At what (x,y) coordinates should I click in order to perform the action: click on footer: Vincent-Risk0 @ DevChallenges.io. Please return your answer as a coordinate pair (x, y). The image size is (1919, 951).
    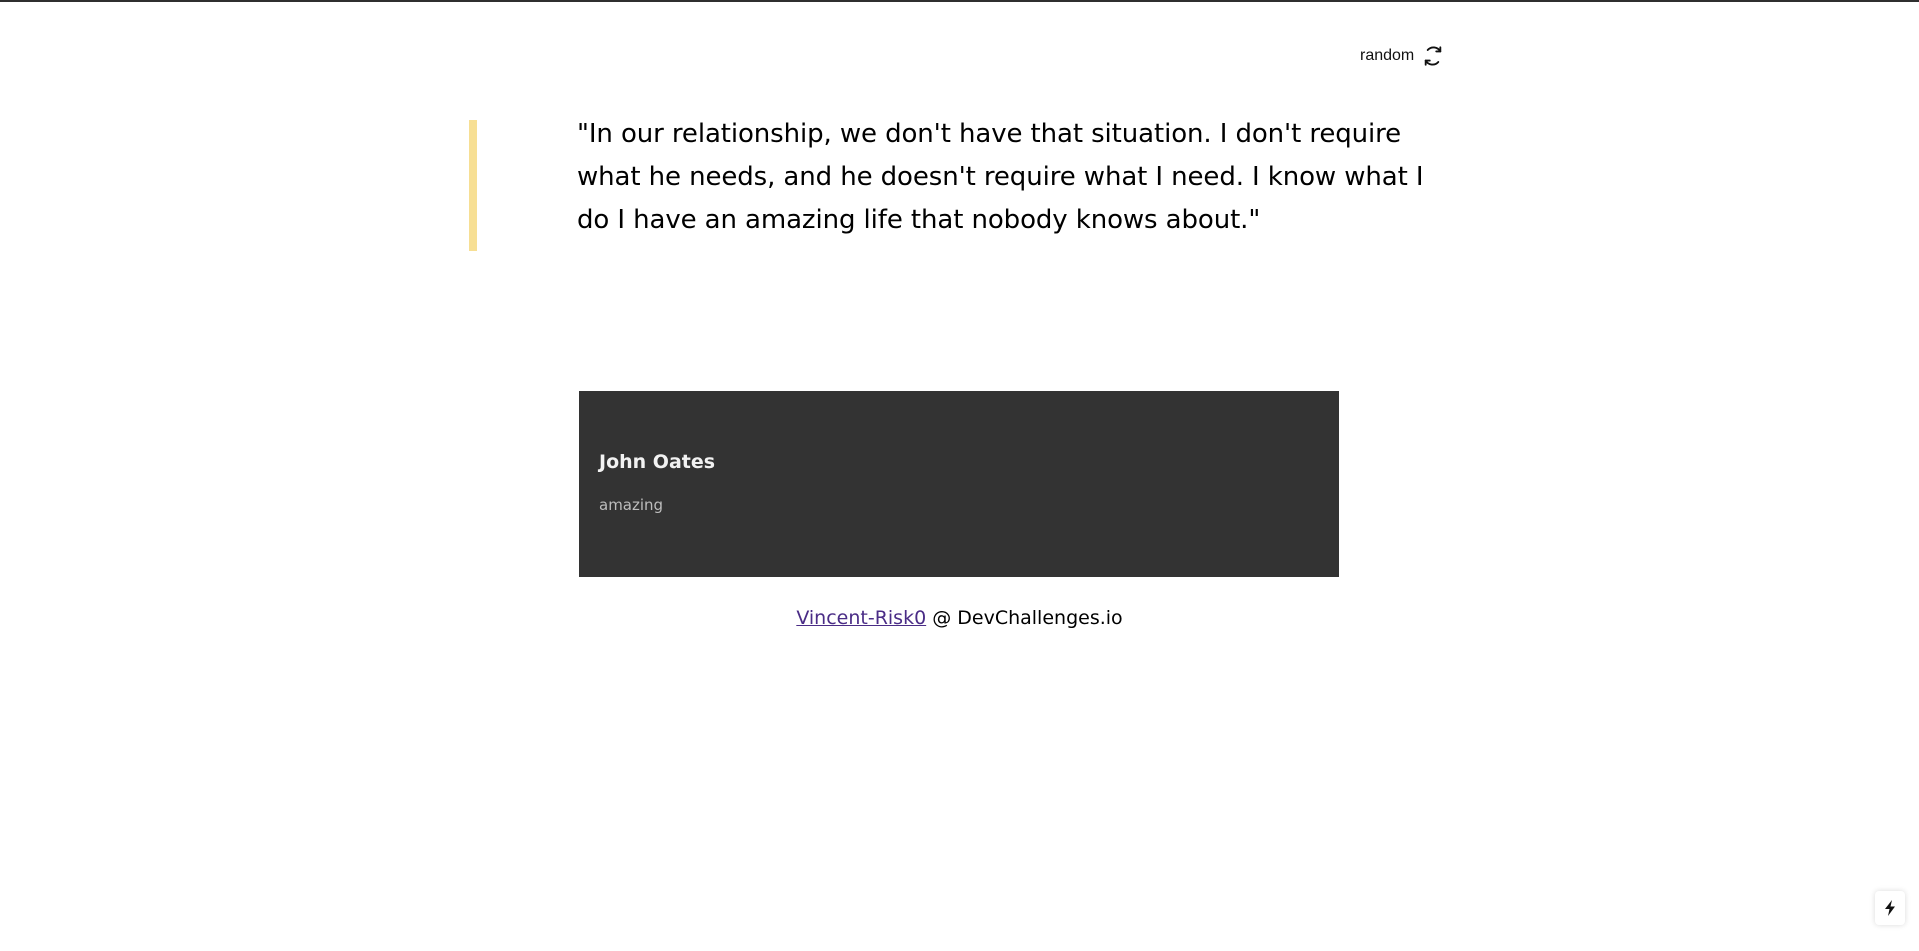
    Looking at the image, I should click on (959, 618).